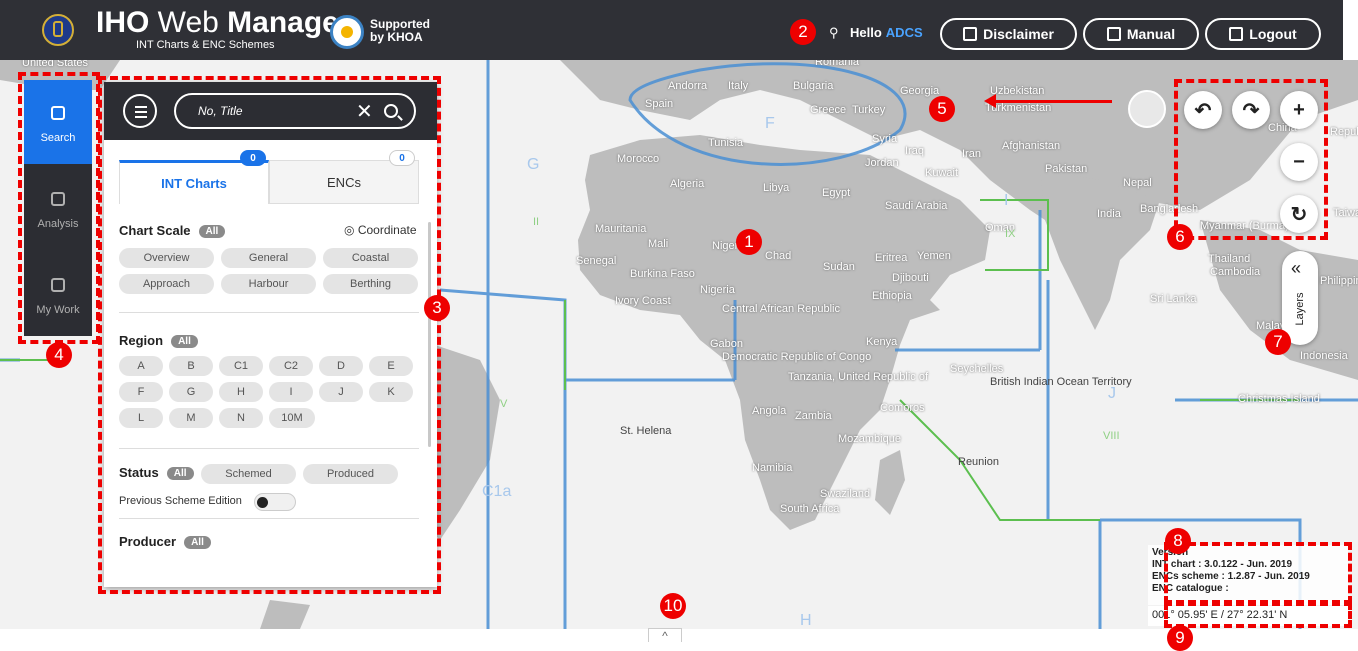 The width and height of the screenshot is (1358, 651). Describe the element at coordinates (1300, 309) in the screenshot. I see `layers-label: Layers` at that location.